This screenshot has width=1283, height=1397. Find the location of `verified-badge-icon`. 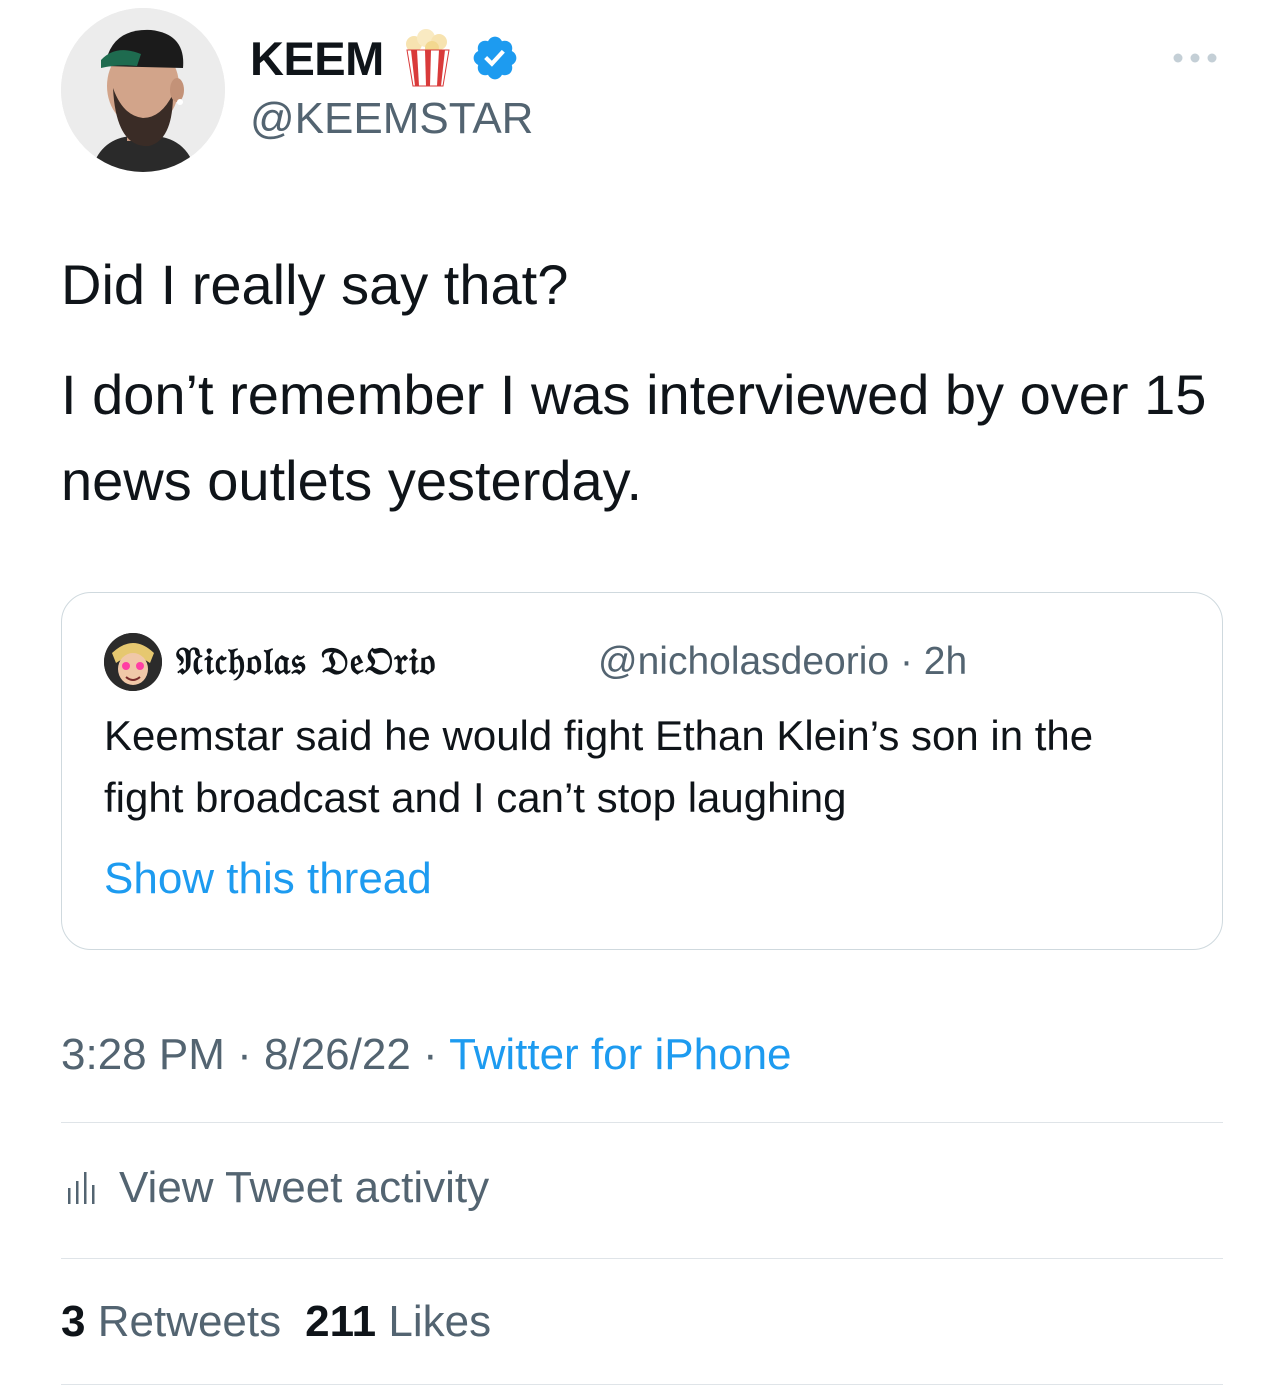

verified-badge-icon is located at coordinates (495, 58).